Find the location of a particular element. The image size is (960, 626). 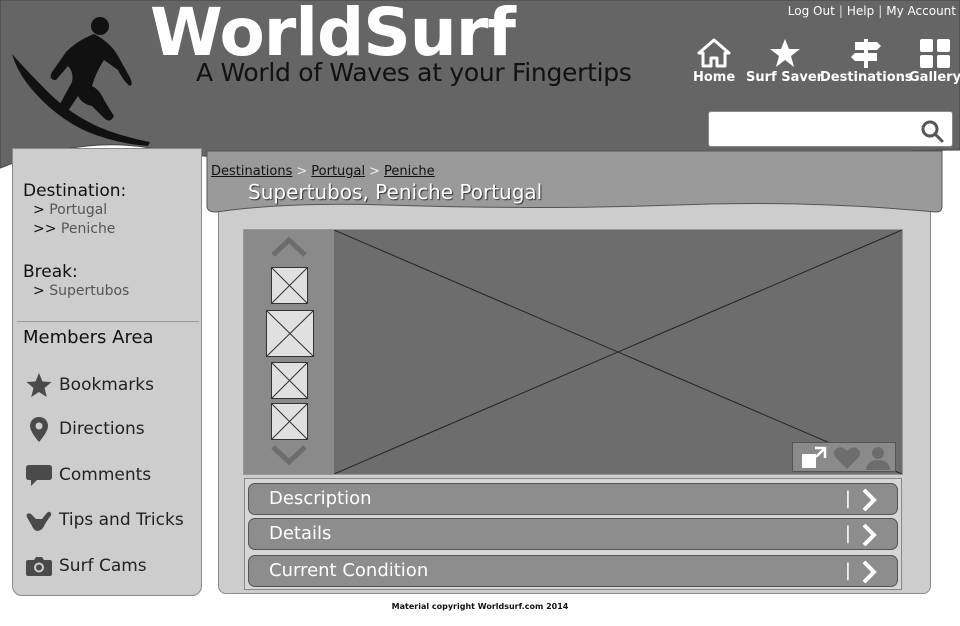

menu-comments-label: Comments is located at coordinates (105, 475).